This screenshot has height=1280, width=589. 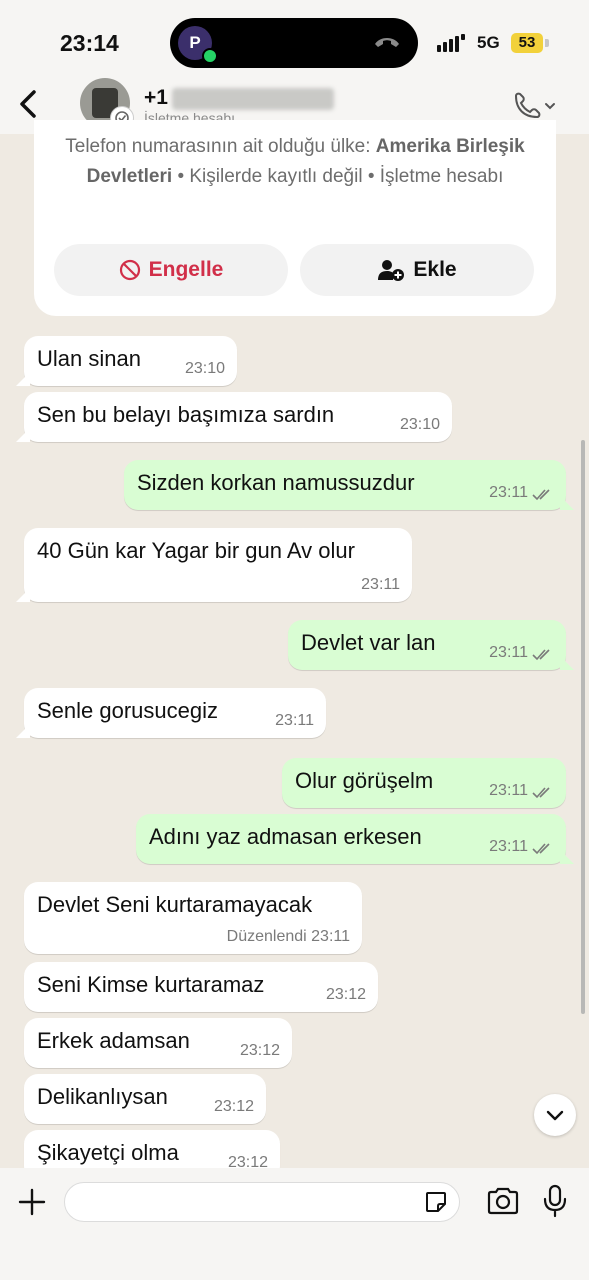 I want to click on message-input, so click(x=262, y=1202).